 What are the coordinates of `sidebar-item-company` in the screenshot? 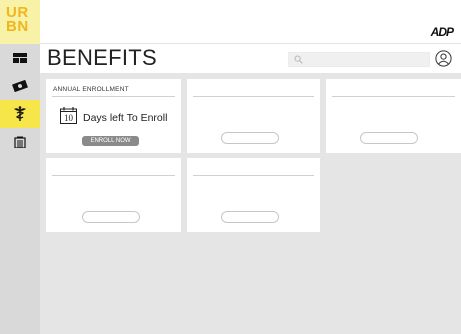 It's located at (20, 142).